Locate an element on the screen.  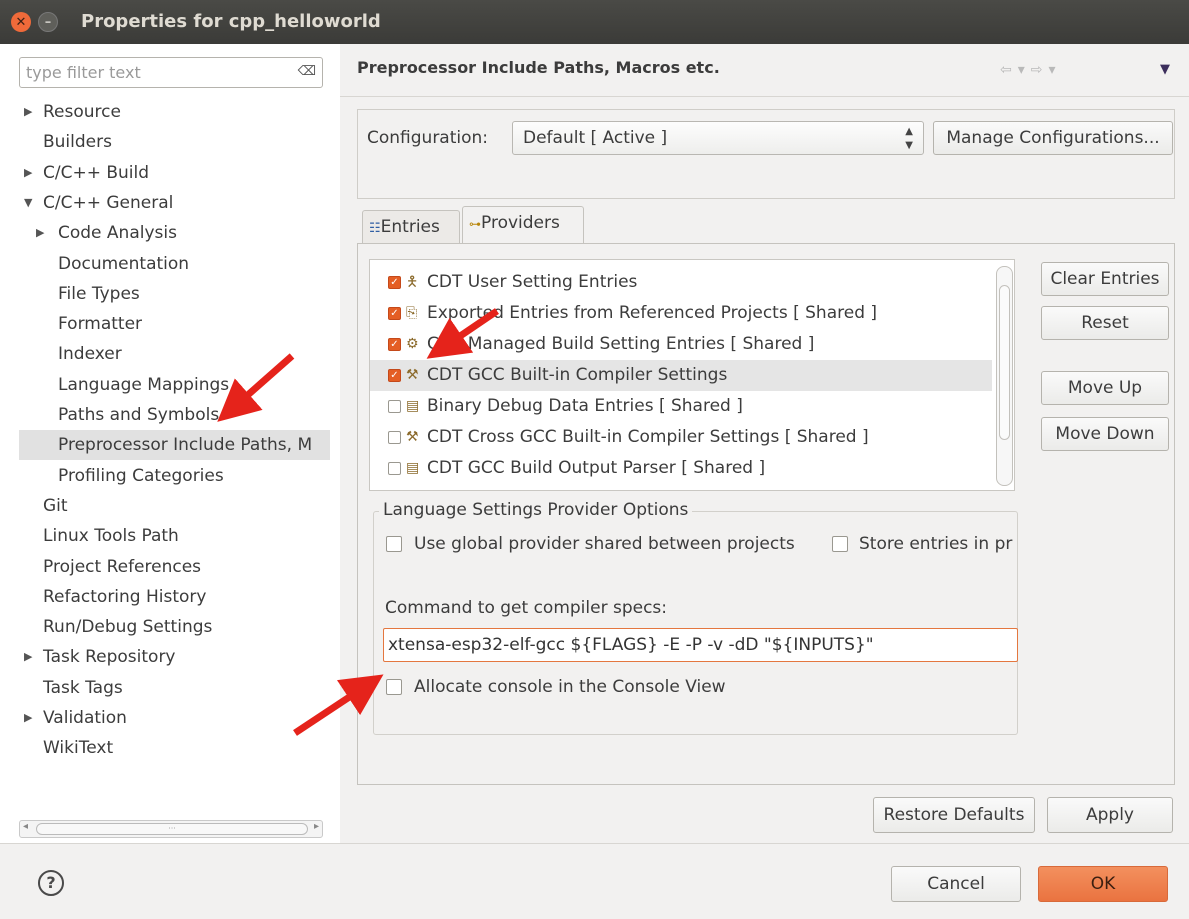
tree-item-git: Git is located at coordinates (165, 506).